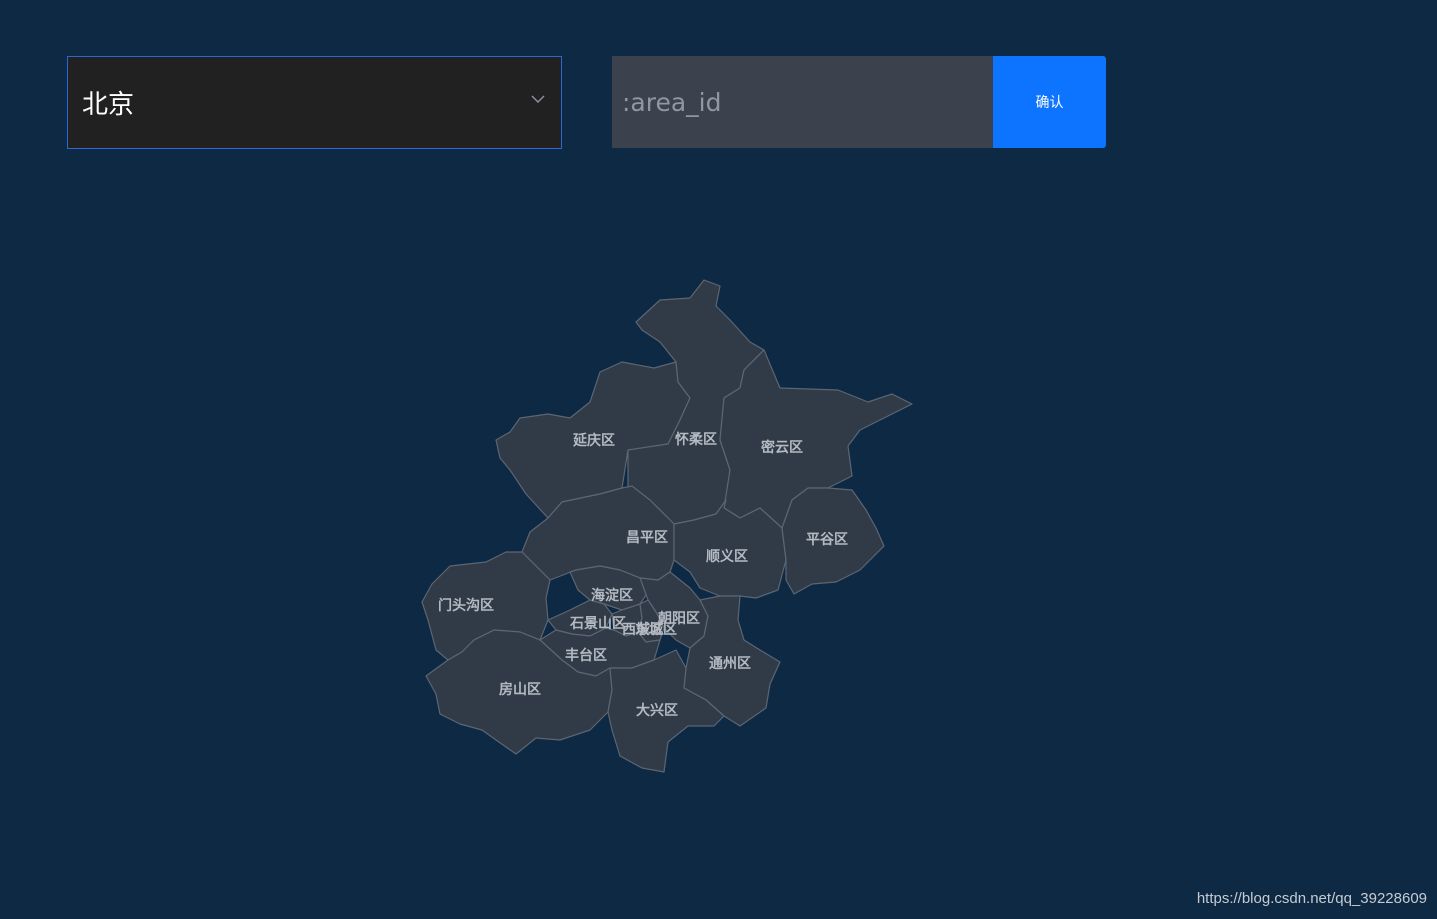 The height and width of the screenshot is (919, 1437). I want to click on label-daxing: 大兴区, so click(657, 710).